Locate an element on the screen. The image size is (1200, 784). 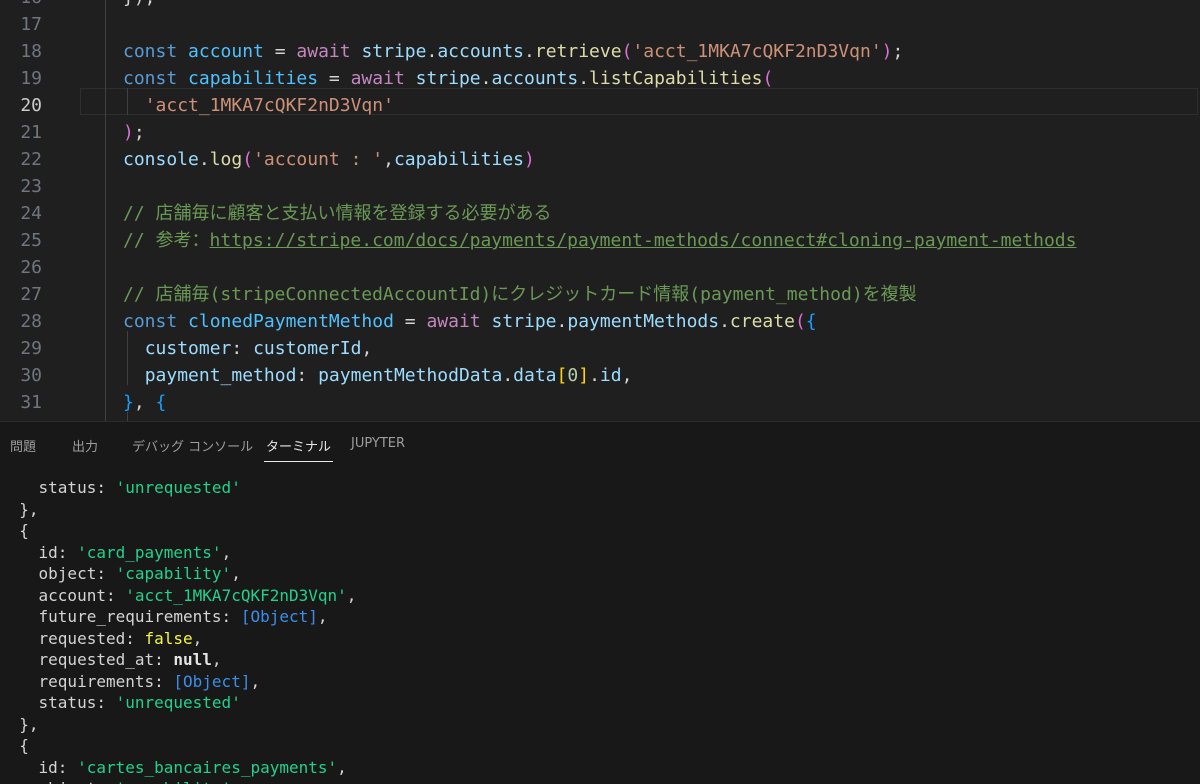
code-token: account is located at coordinates (226, 51).